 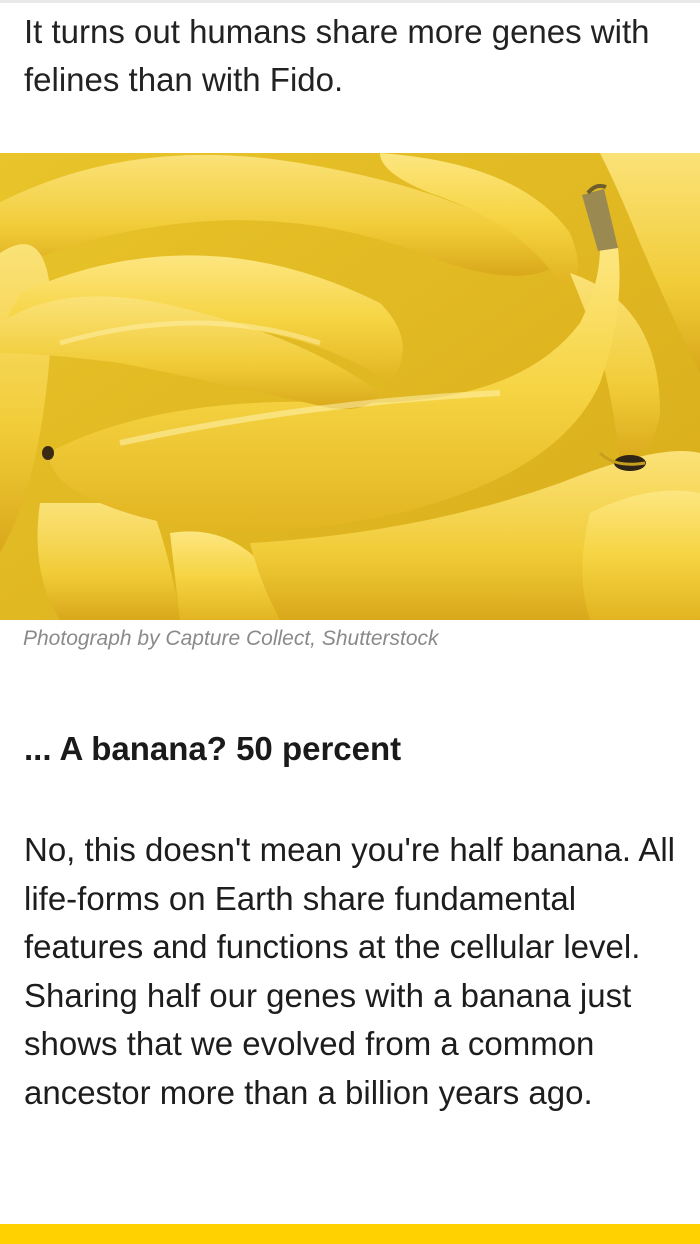 What do you see at coordinates (350, 1234) in the screenshot?
I see `bottom-accent-bar` at bounding box center [350, 1234].